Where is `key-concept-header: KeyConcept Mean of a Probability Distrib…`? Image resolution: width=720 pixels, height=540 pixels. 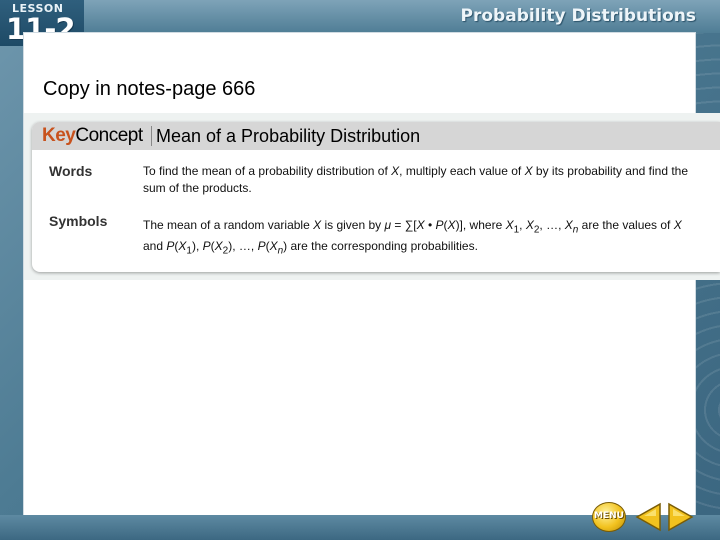
key-concept-header: KeyConcept Mean of a Probability Distrib… is located at coordinates (376, 136).